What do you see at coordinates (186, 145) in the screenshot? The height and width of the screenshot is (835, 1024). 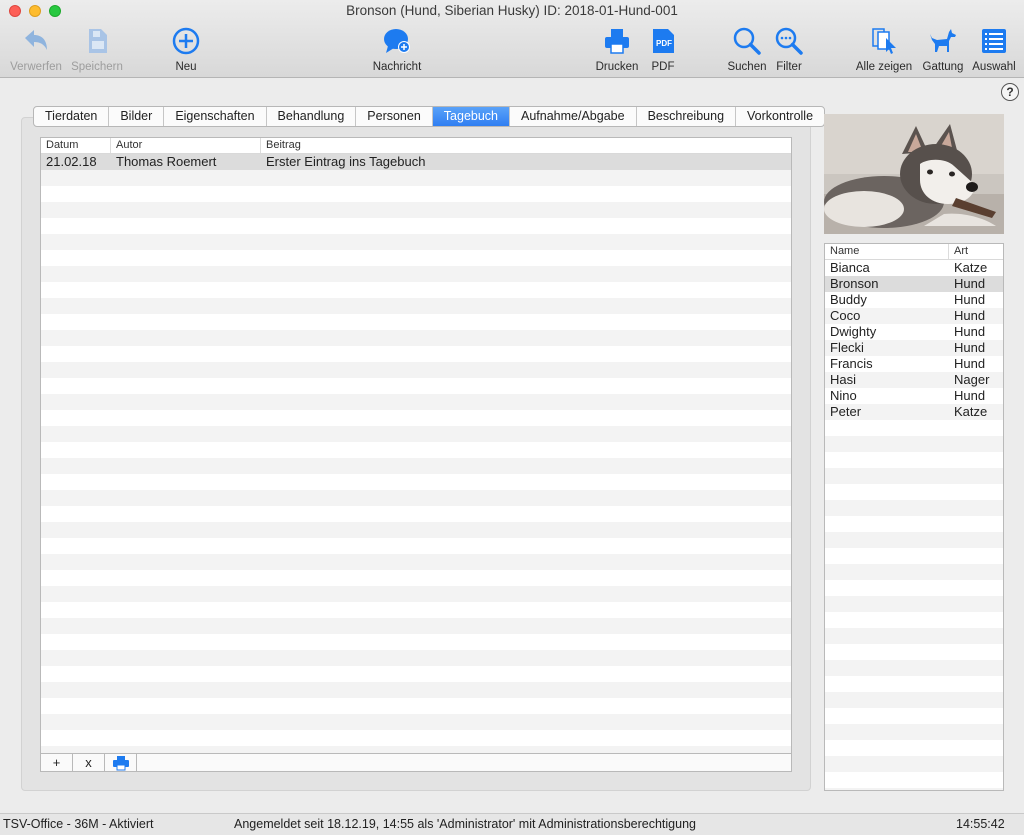 I see `column-header-autor: Autor` at bounding box center [186, 145].